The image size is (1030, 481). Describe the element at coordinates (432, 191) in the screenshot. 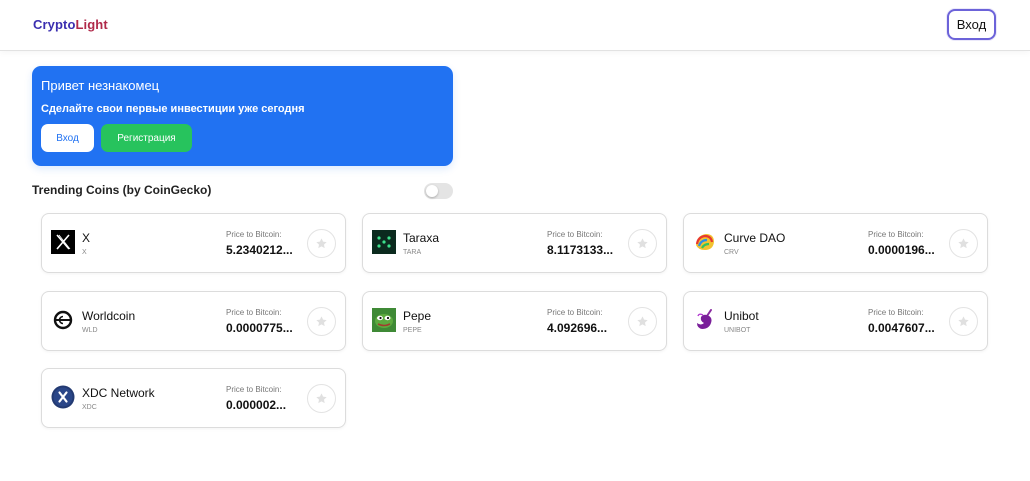

I see `toggle-knob` at that location.